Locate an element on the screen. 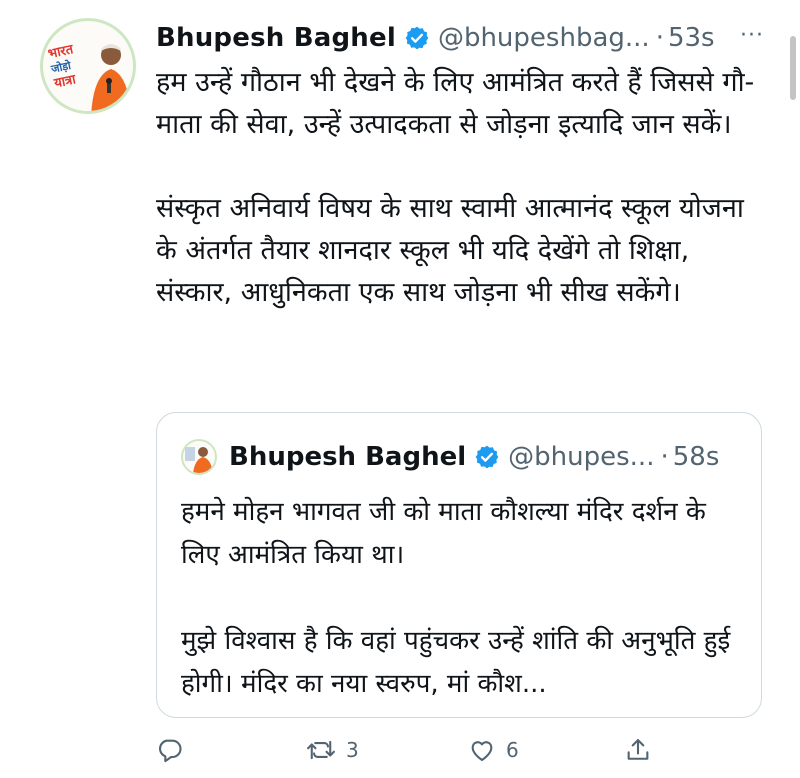 The image size is (800, 778). tweet-actions-bar: 3 6 is located at coordinates (466, 750).